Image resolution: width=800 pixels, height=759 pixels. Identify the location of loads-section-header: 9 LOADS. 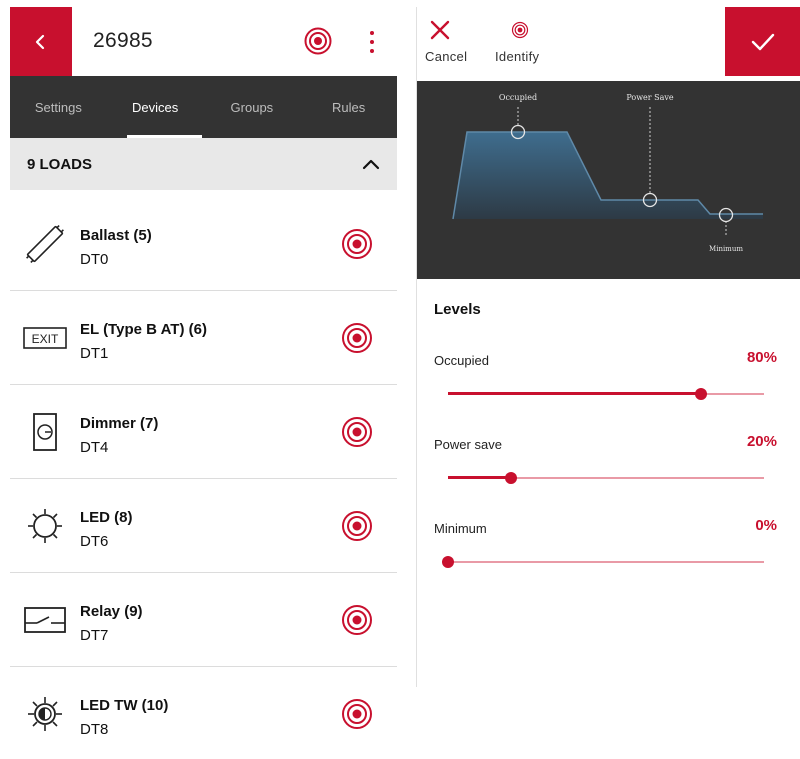
(203, 164).